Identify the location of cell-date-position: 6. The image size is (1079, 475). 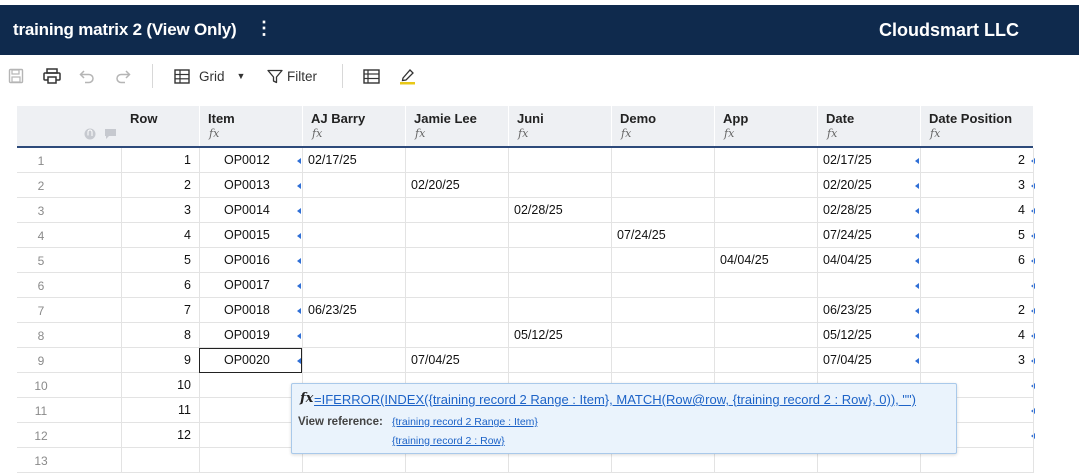
(976, 260).